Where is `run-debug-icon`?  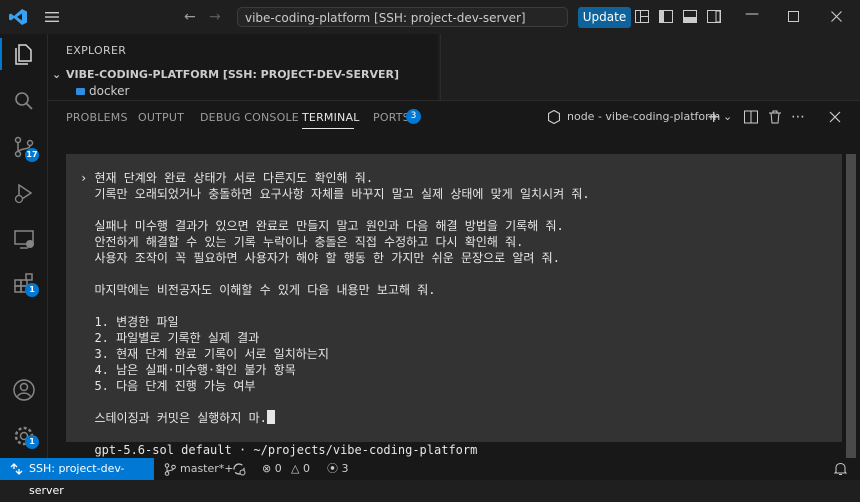 run-debug-icon is located at coordinates (24, 193).